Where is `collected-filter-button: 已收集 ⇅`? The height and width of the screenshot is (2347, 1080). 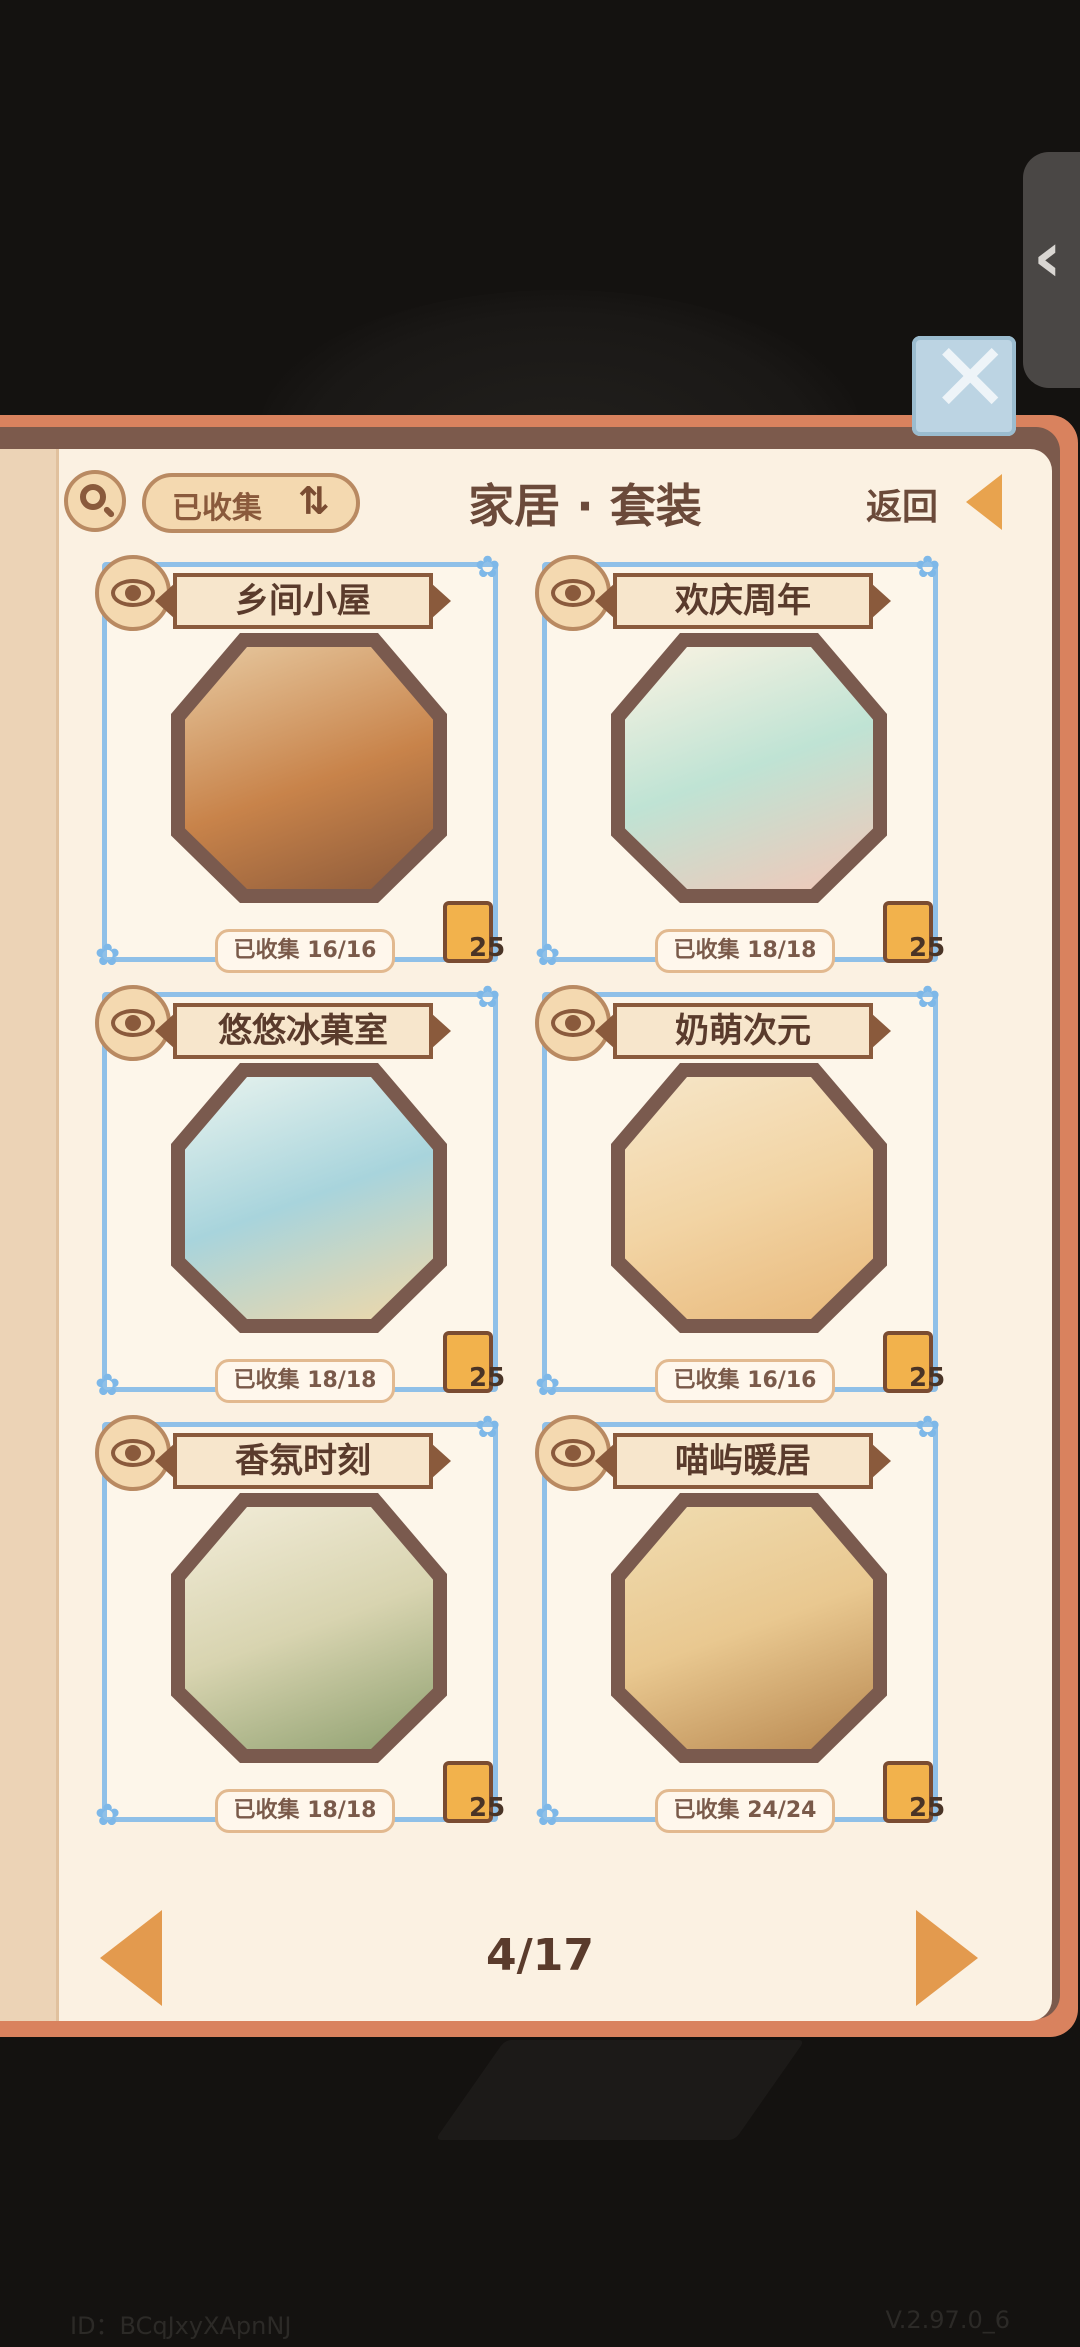
collected-filter-button: 已收集 ⇅ is located at coordinates (251, 503).